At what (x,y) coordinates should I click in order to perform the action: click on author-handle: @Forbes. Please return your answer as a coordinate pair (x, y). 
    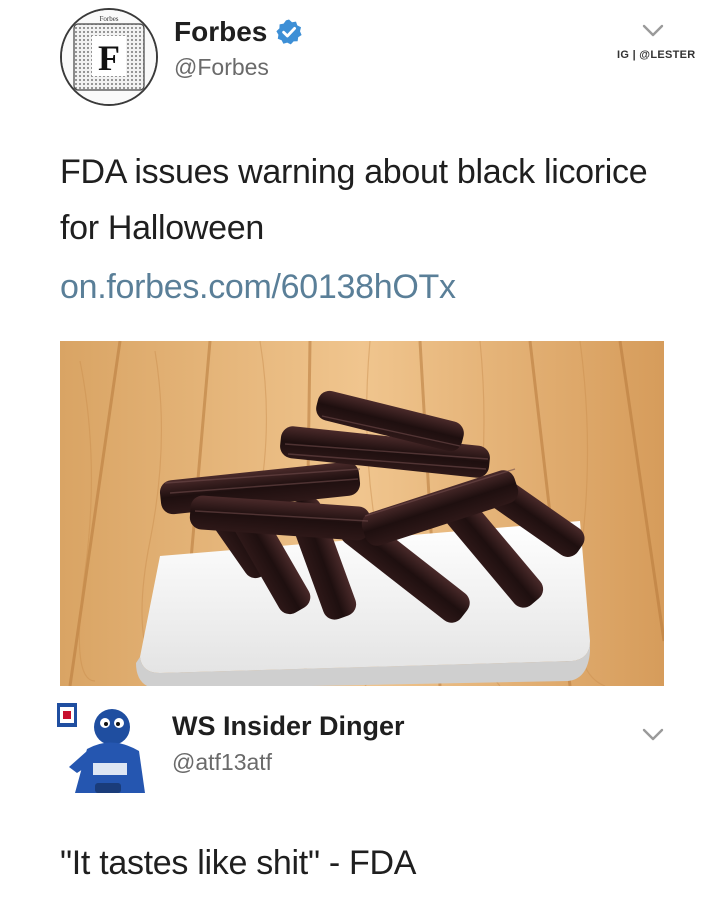
    Looking at the image, I should click on (221, 67).